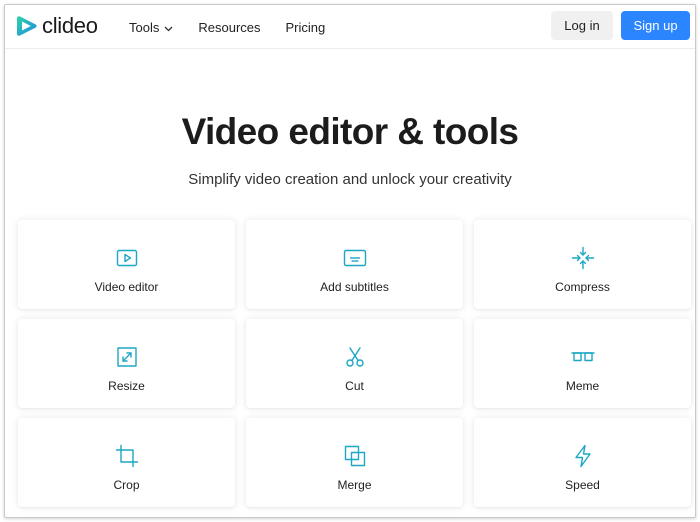  I want to click on glasses-icon, so click(582, 357).